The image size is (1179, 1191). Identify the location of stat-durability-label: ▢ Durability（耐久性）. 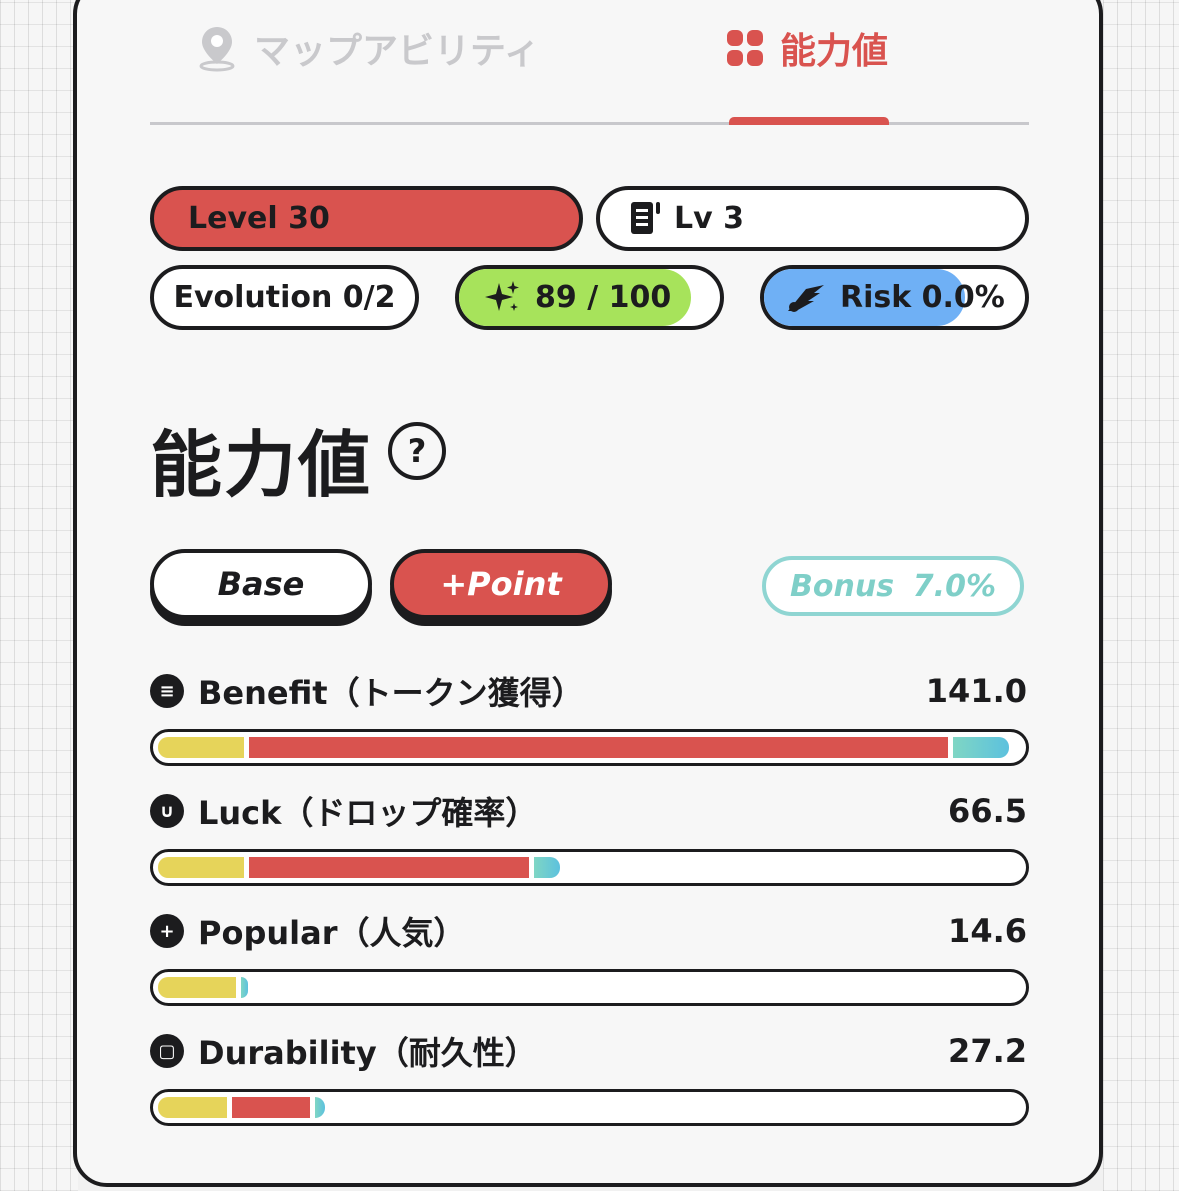
(343, 1051).